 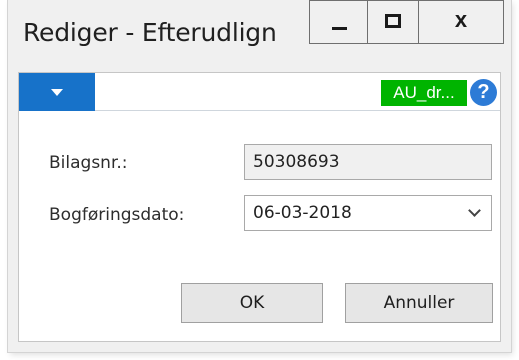 What do you see at coordinates (338, 22) in the screenshot?
I see `minimize-button` at bounding box center [338, 22].